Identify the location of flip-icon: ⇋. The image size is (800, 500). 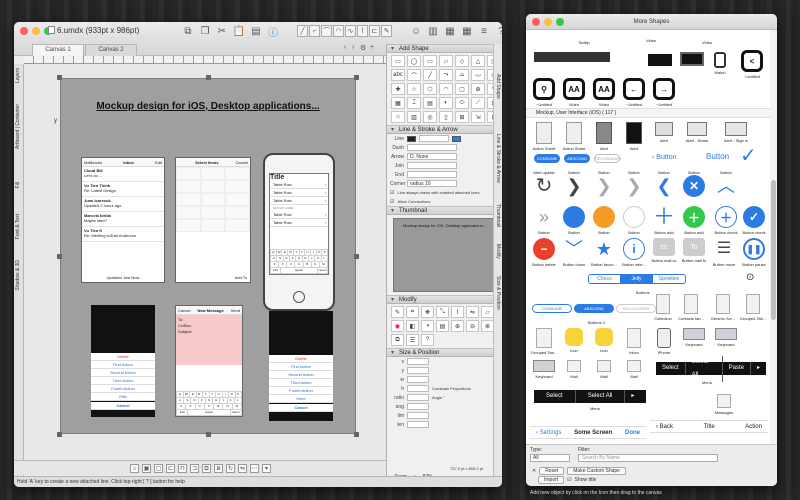
(242, 468).